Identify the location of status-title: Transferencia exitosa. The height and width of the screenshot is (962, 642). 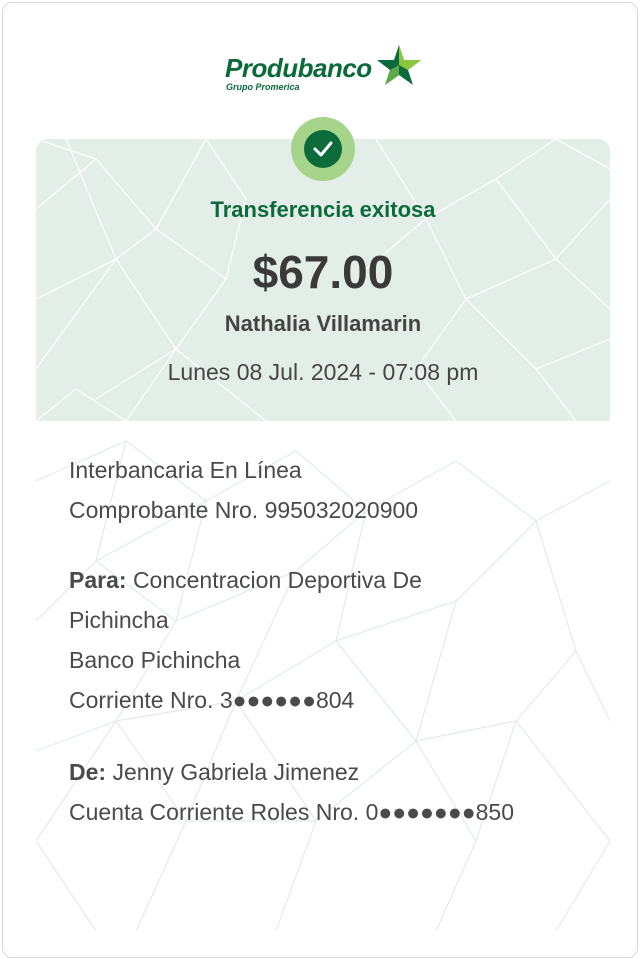
(323, 209).